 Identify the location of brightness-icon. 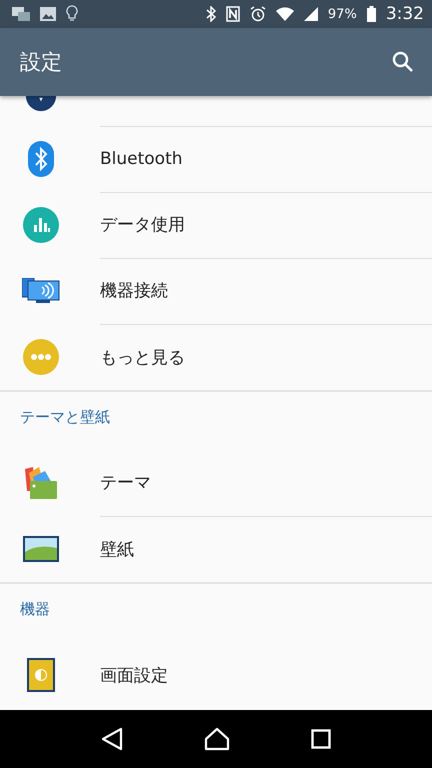
(41, 675).